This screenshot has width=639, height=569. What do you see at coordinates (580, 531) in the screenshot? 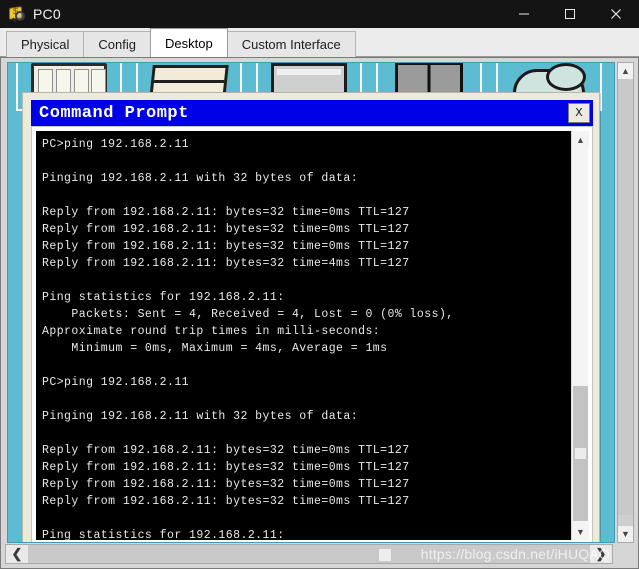
I see `terminal-scroll-down-arrow: ▼` at bounding box center [580, 531].